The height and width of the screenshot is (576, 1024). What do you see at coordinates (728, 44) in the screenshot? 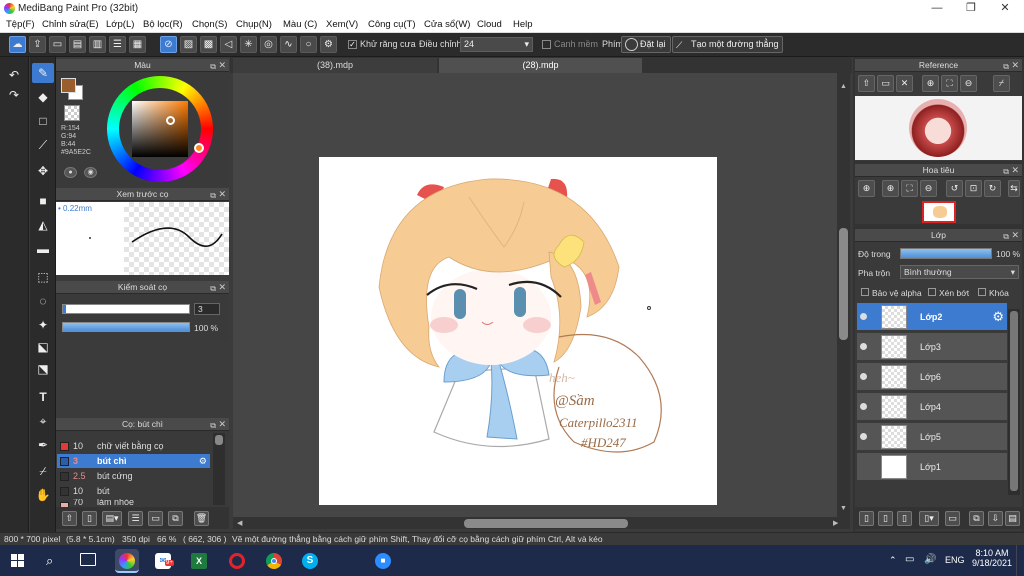
I see `straight-line-button: ⟋ Tạo một đường thẳng` at bounding box center [728, 44].